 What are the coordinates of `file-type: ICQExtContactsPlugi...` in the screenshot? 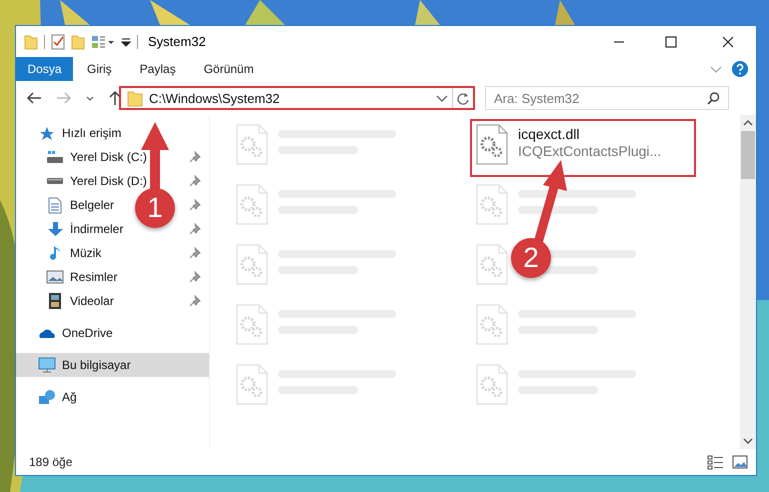 It's located at (590, 151).